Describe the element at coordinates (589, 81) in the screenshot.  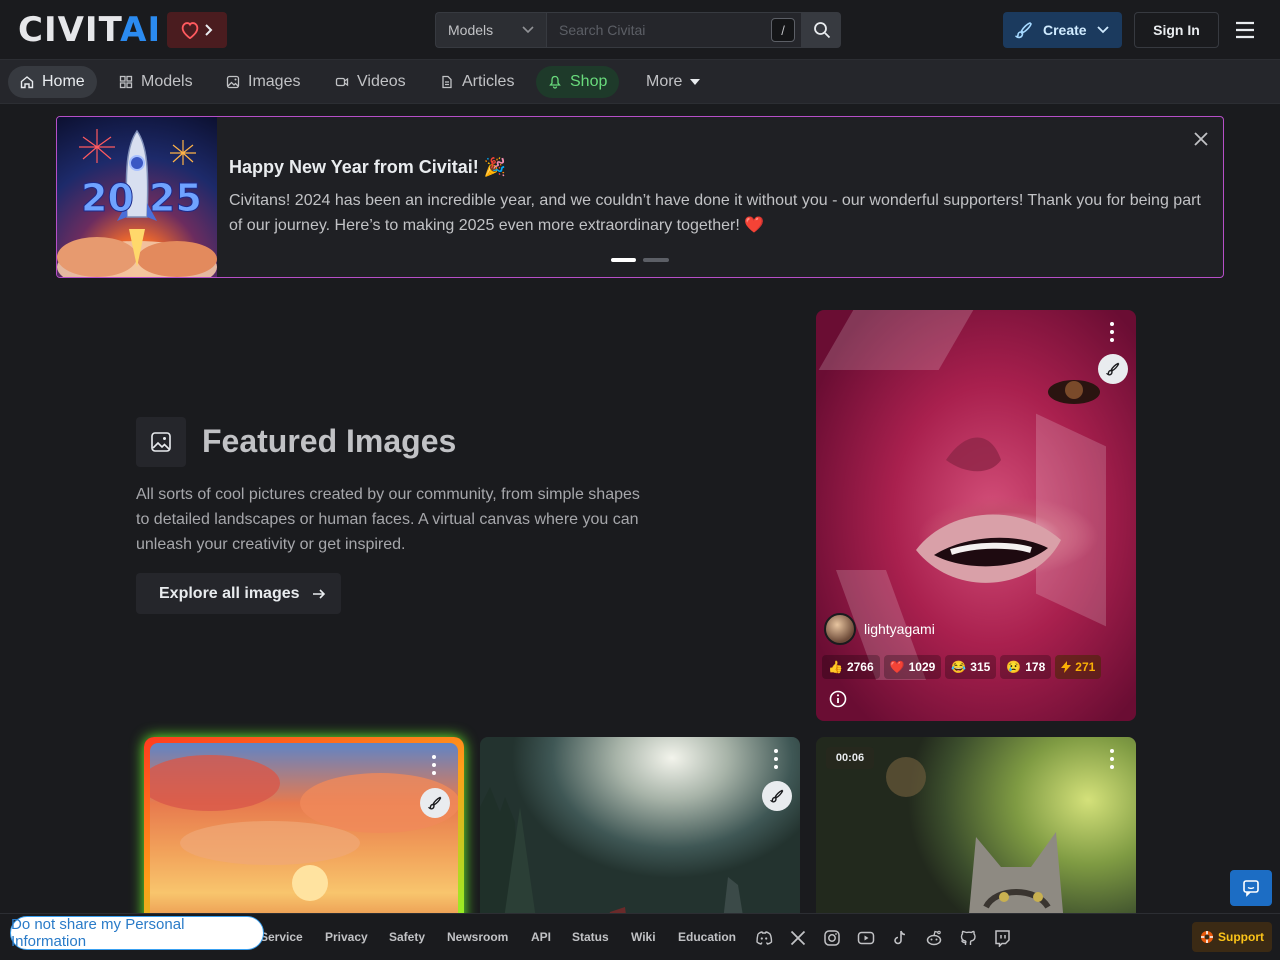
I see `nav-shop-label: Shop` at that location.